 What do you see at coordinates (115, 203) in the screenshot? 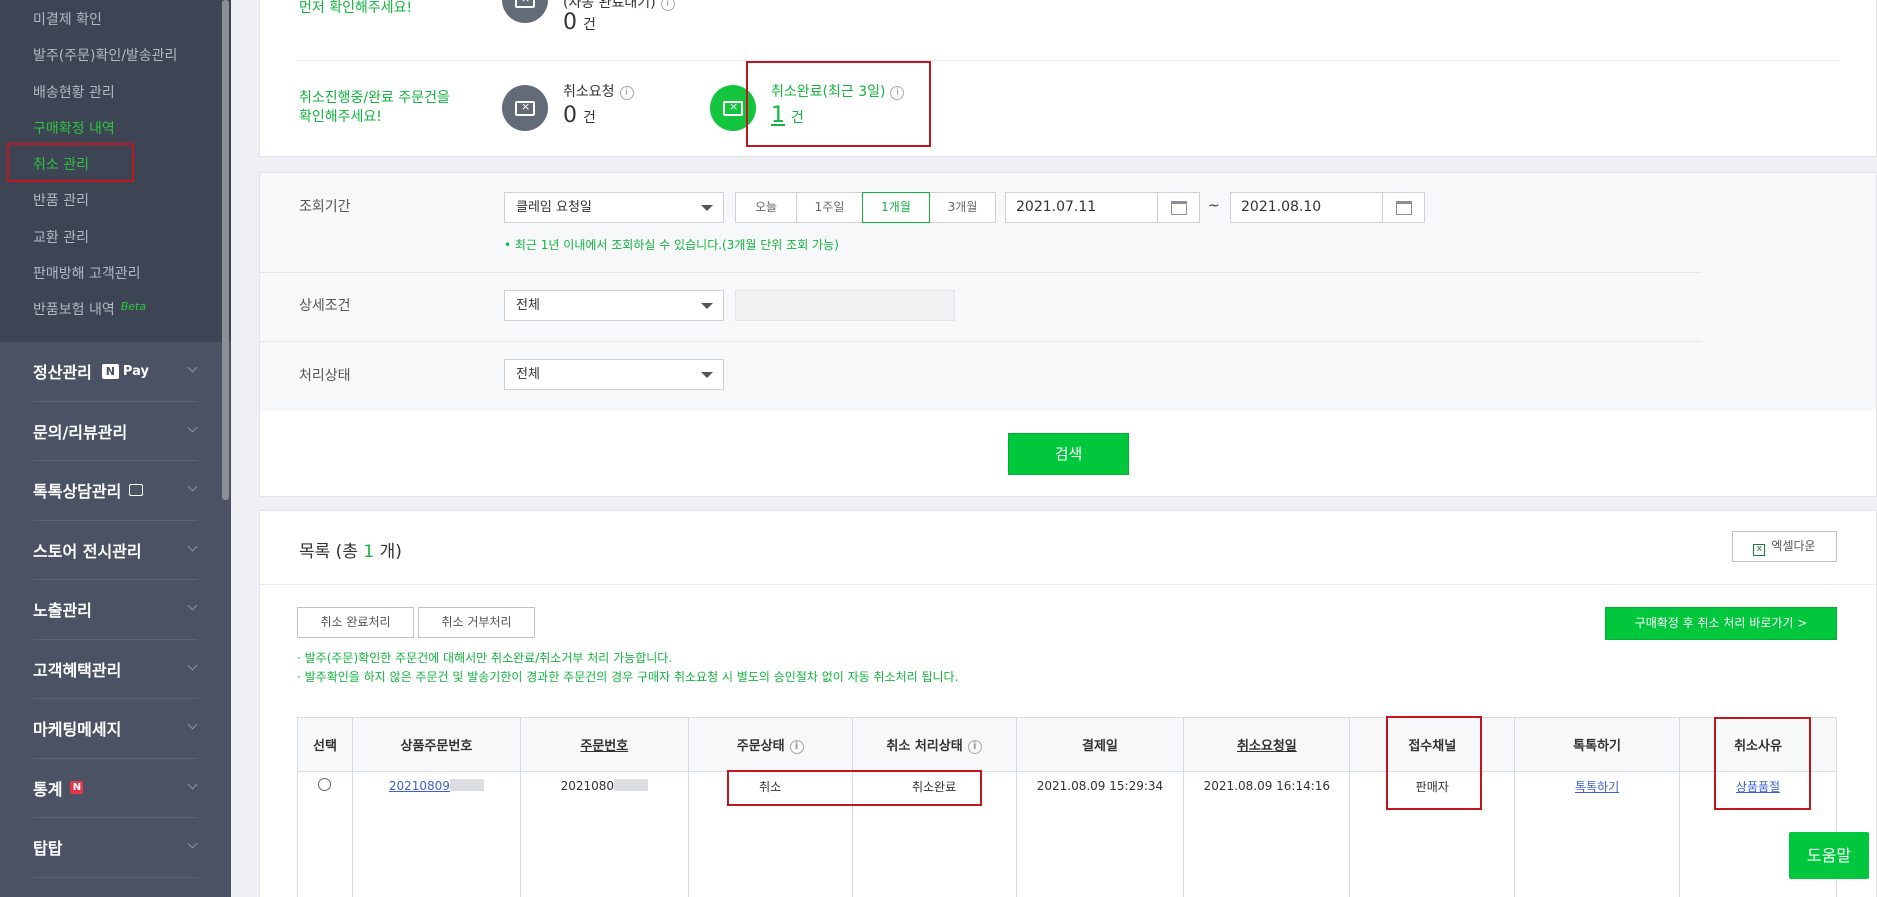
I see `sidebar-item-return-manage: 반품 관리` at bounding box center [115, 203].